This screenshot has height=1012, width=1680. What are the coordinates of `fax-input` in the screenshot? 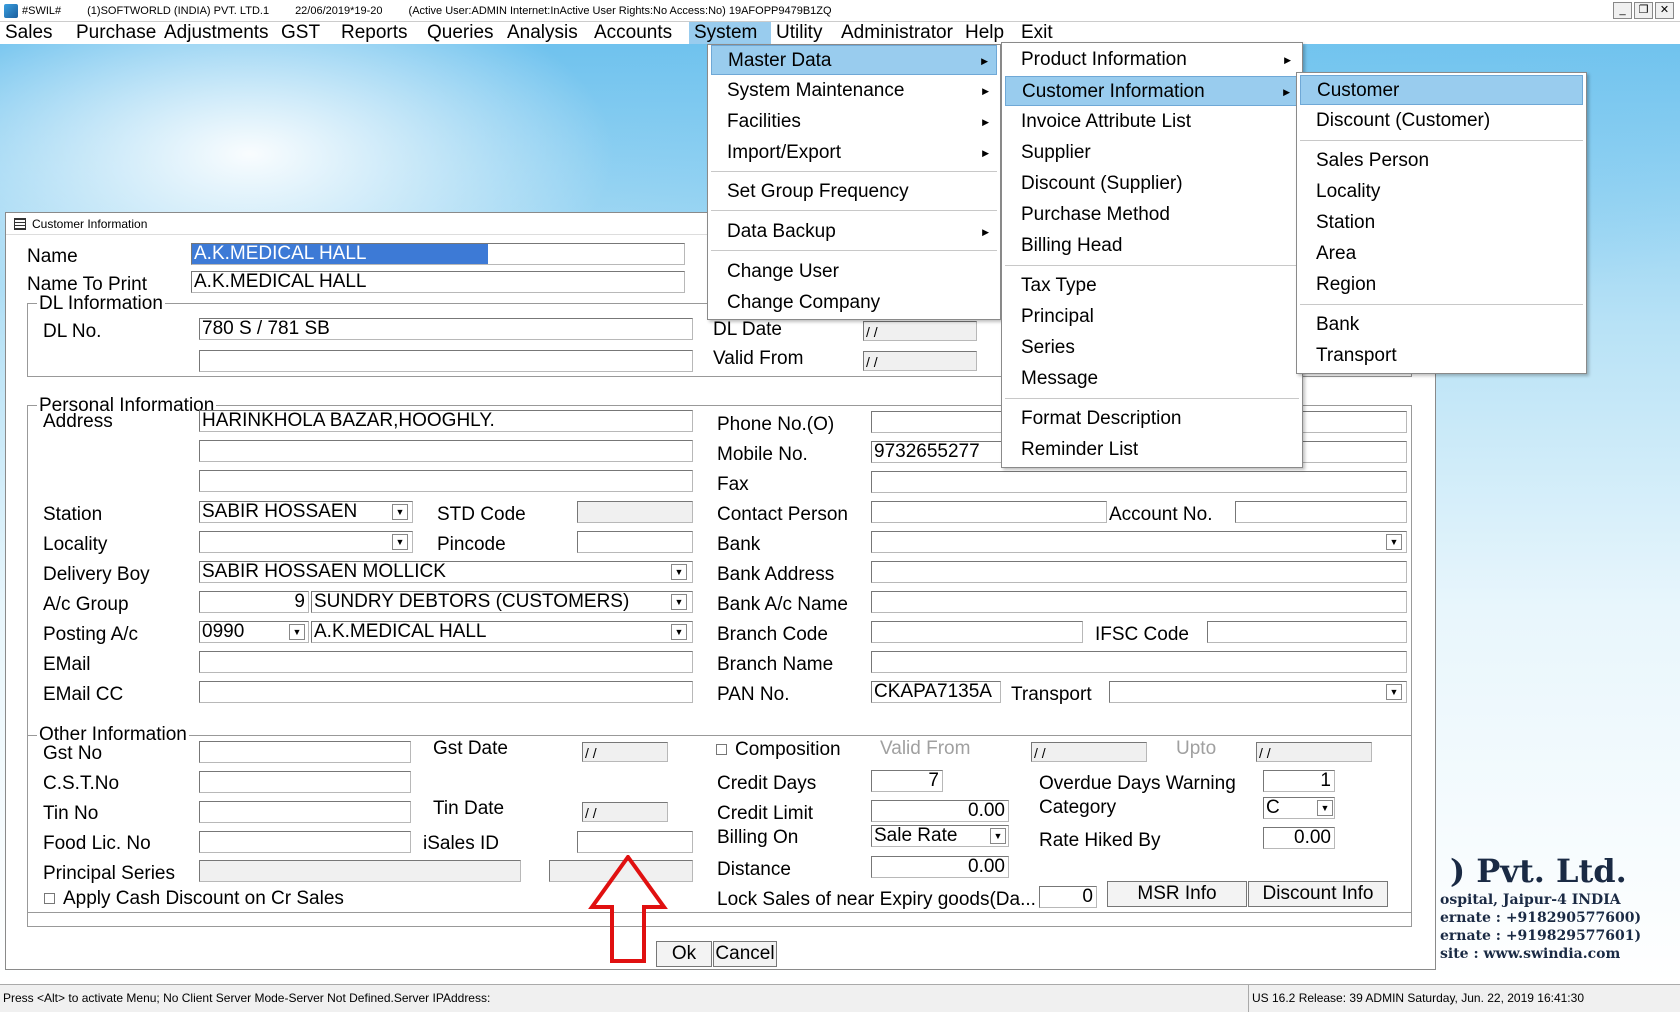 It's located at (1139, 482).